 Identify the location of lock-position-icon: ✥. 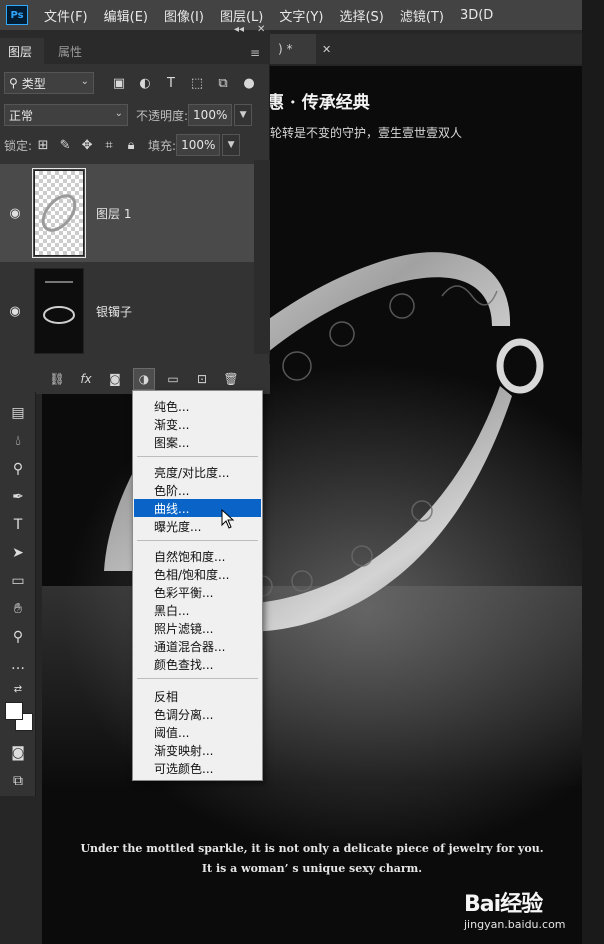
(87, 145).